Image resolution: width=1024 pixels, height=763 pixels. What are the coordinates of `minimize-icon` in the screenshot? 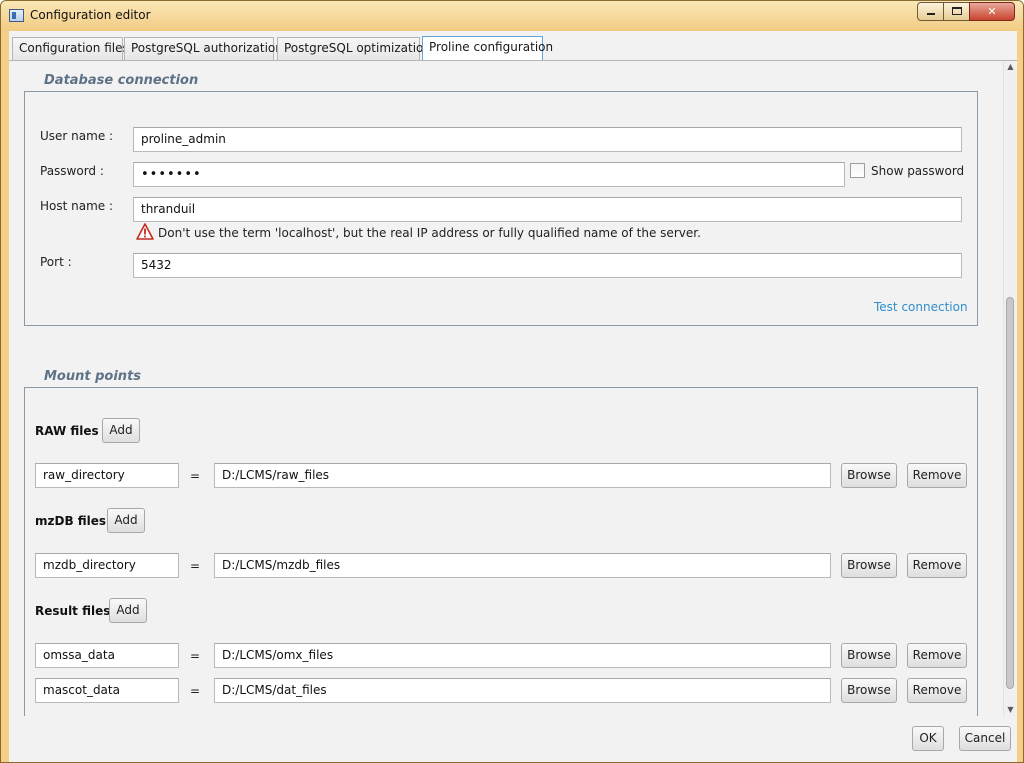 It's located at (930, 14).